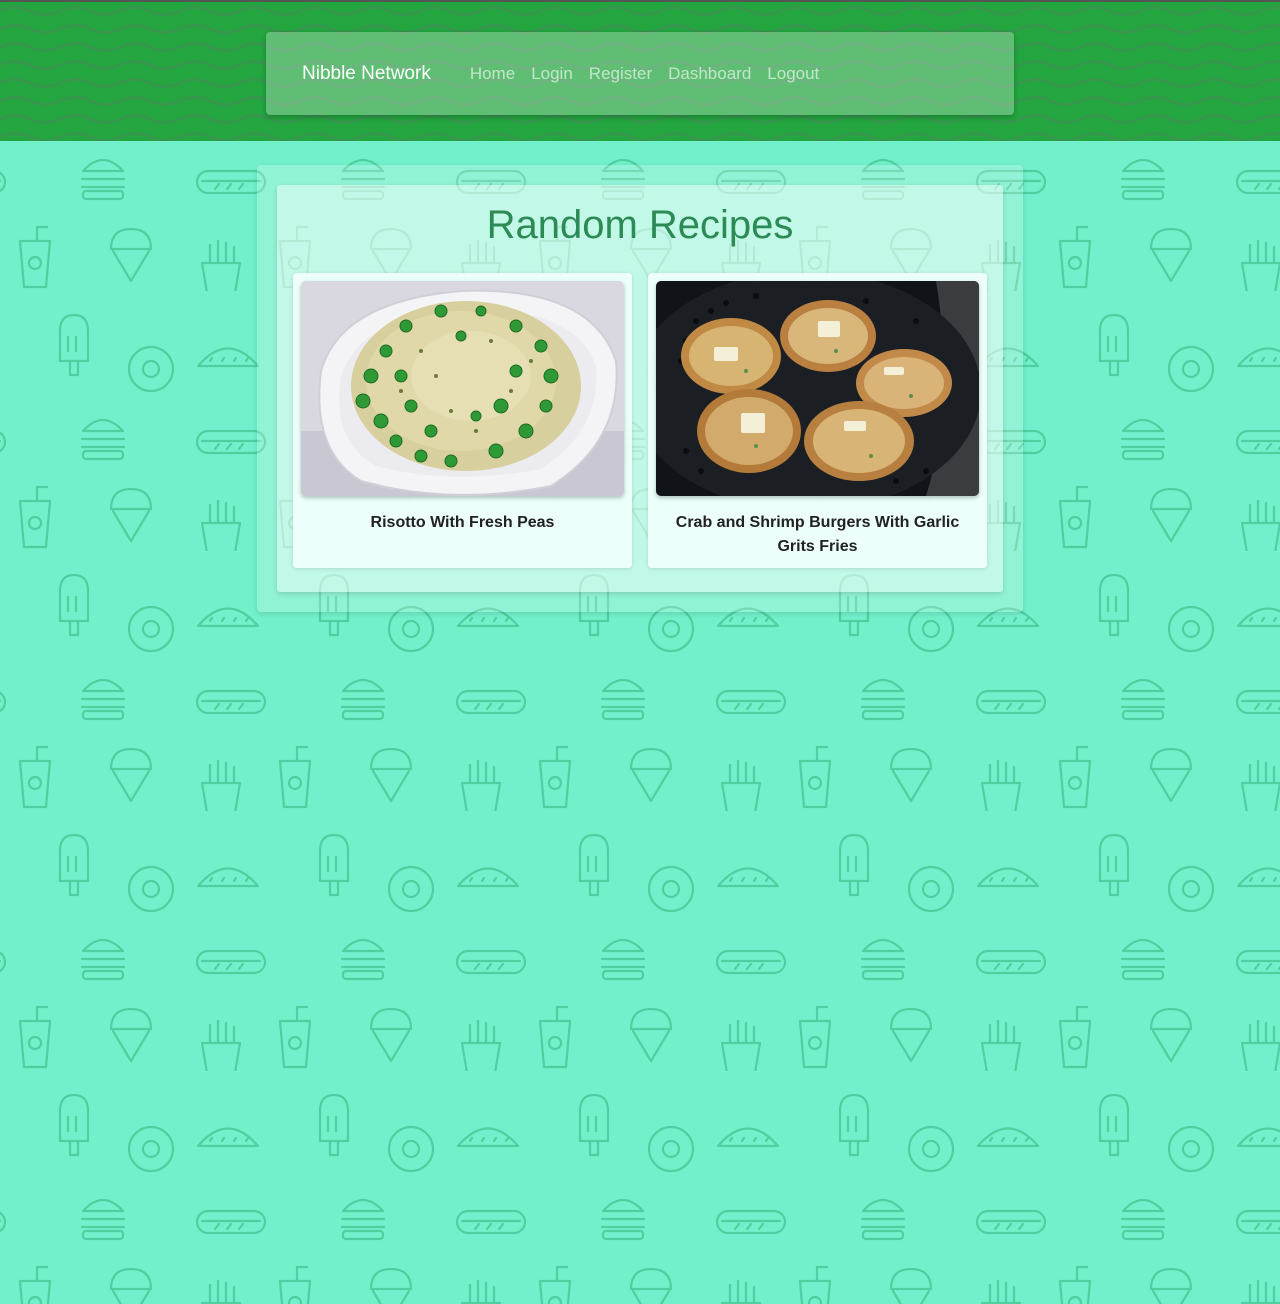 This screenshot has height=1304, width=1280. Describe the element at coordinates (817, 388) in the screenshot. I see `crab-burgers-image` at that location.